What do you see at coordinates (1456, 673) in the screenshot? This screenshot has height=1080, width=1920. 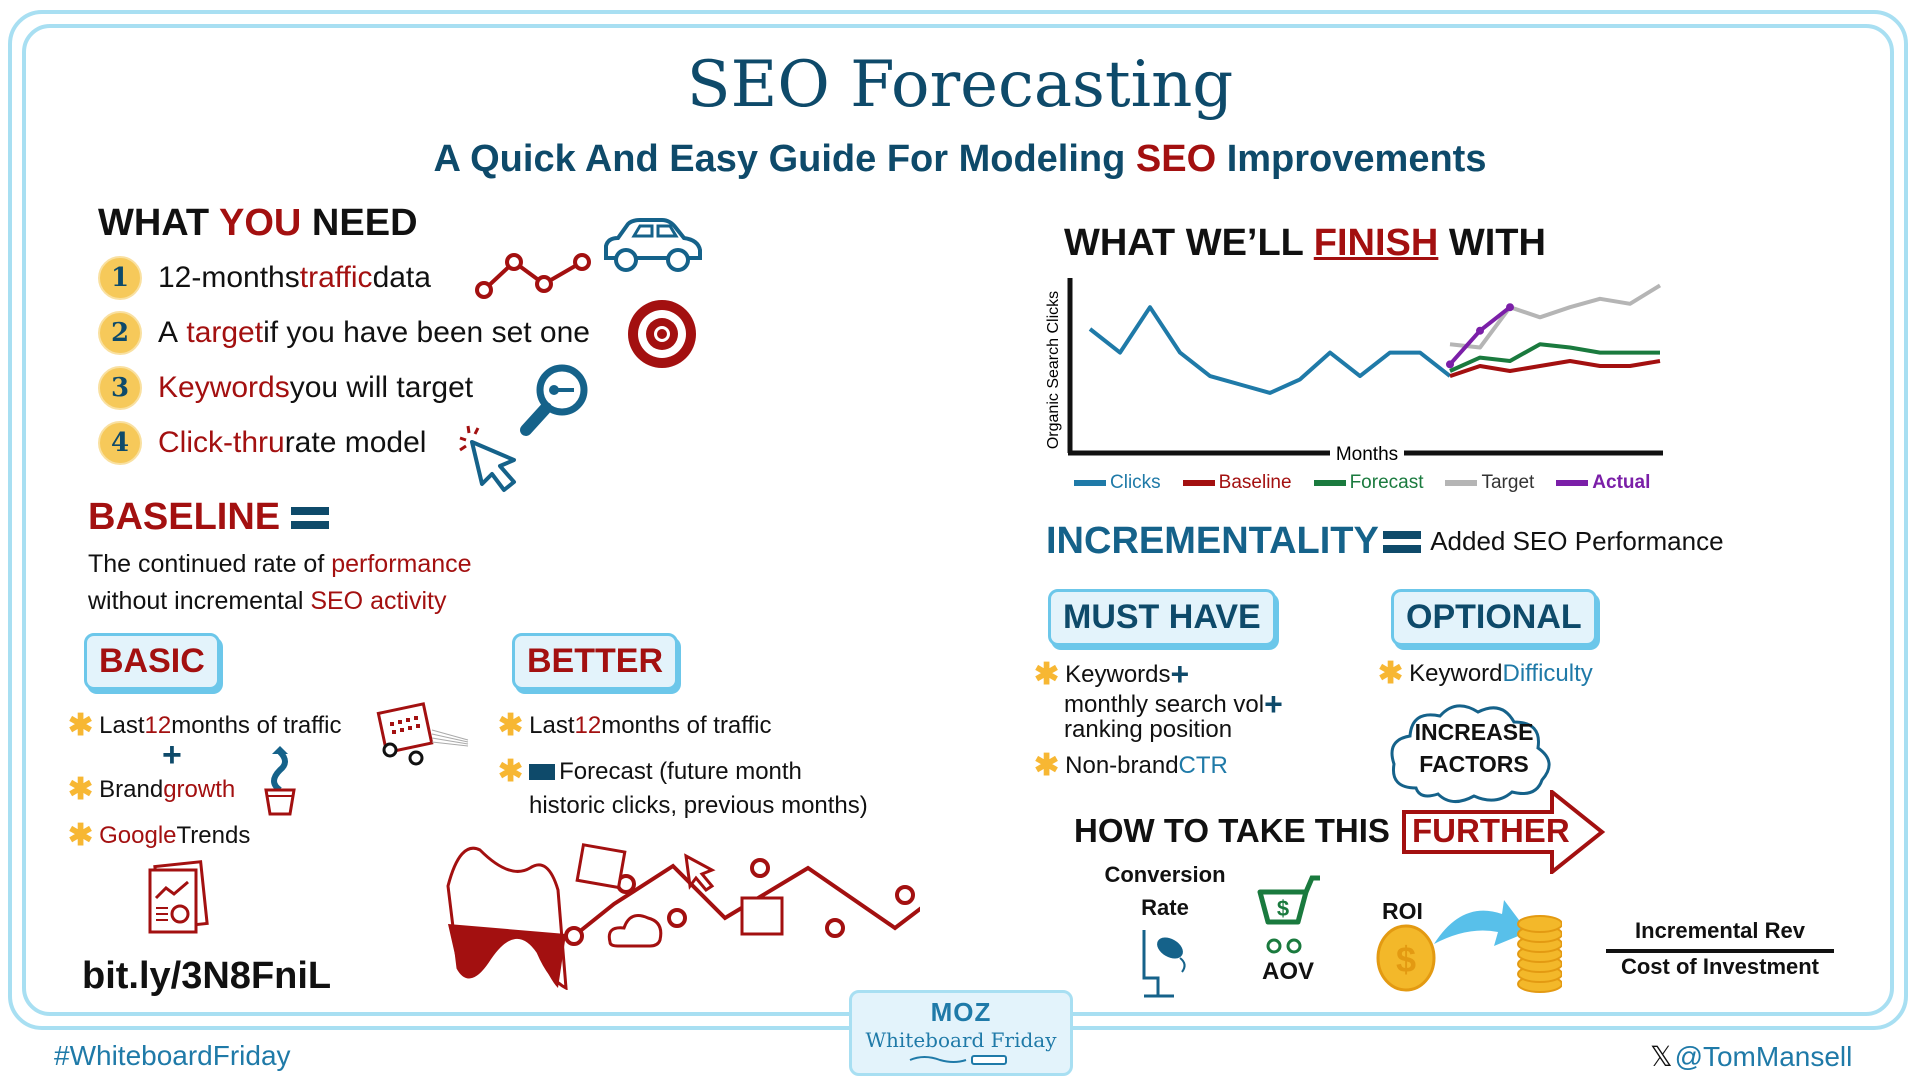 I see `item-text: Keyword` at bounding box center [1456, 673].